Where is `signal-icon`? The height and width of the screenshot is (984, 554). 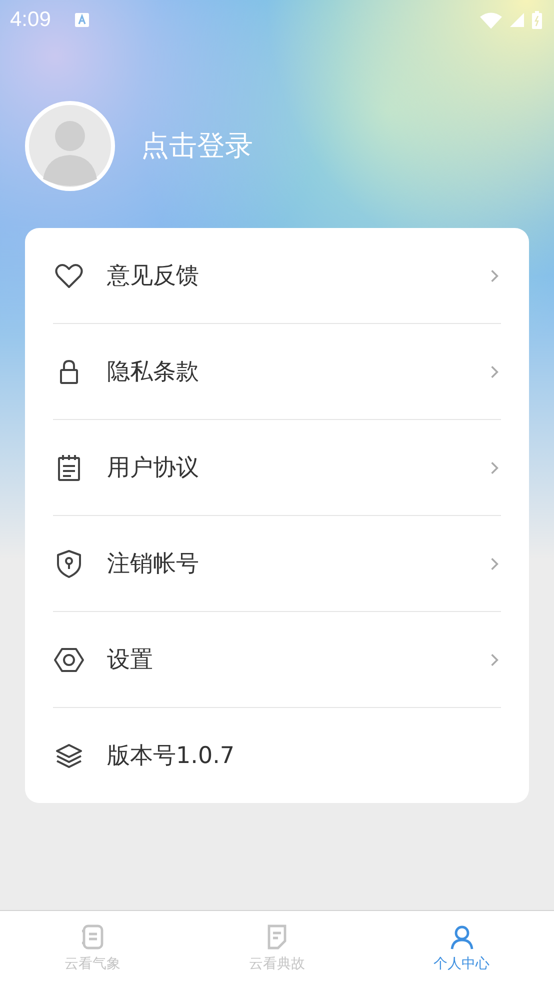 signal-icon is located at coordinates (517, 20).